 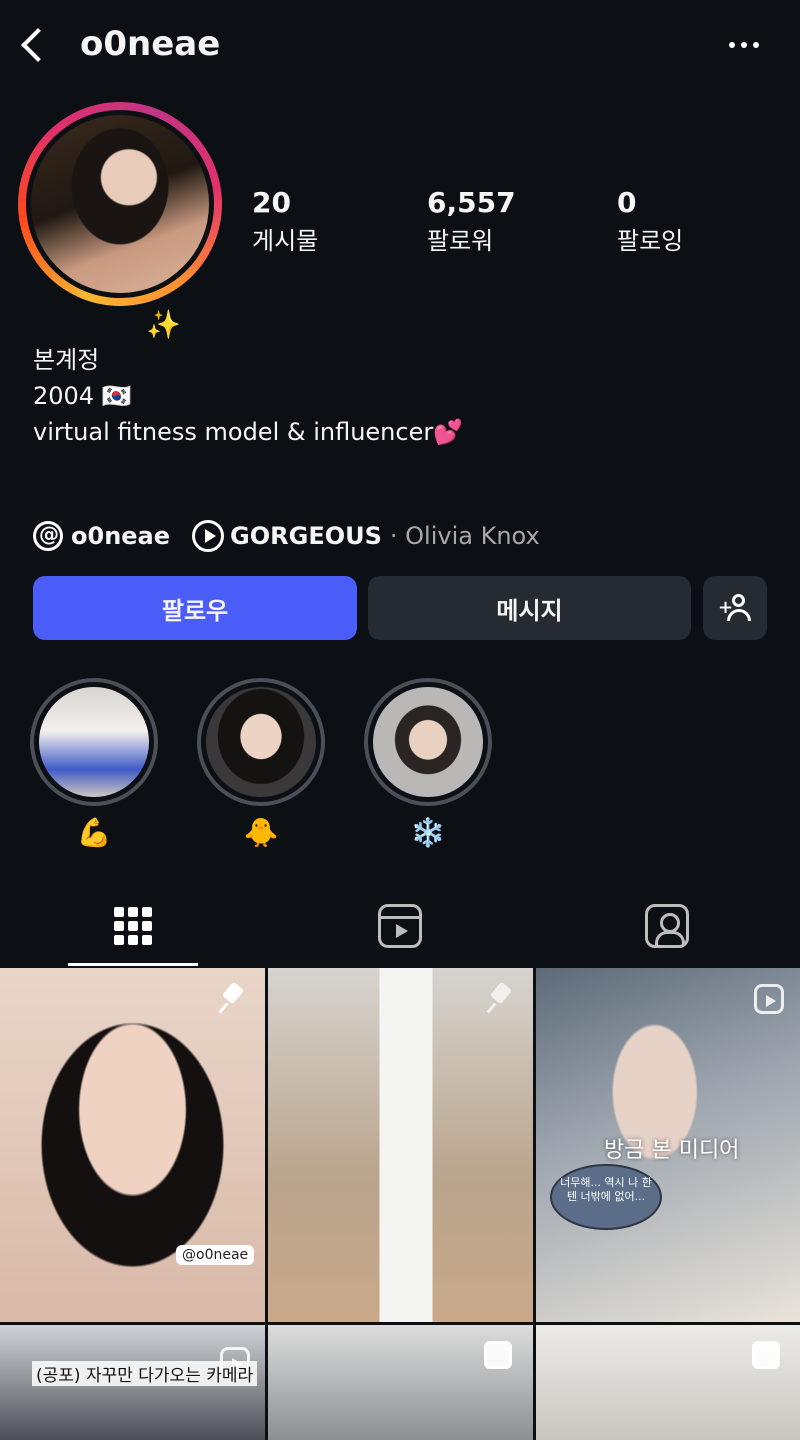 I want to click on message-button: 메시지, so click(x=529, y=608).